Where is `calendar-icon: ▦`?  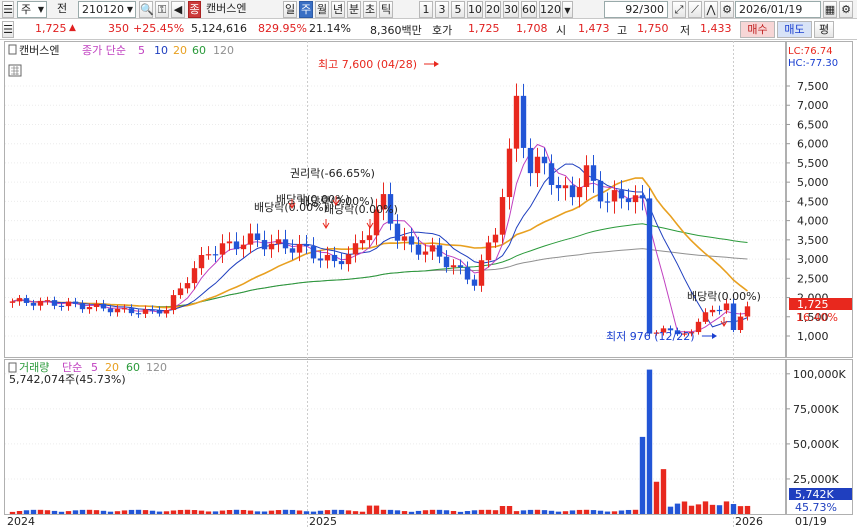
calendar-icon: ▦ is located at coordinates (830, 9).